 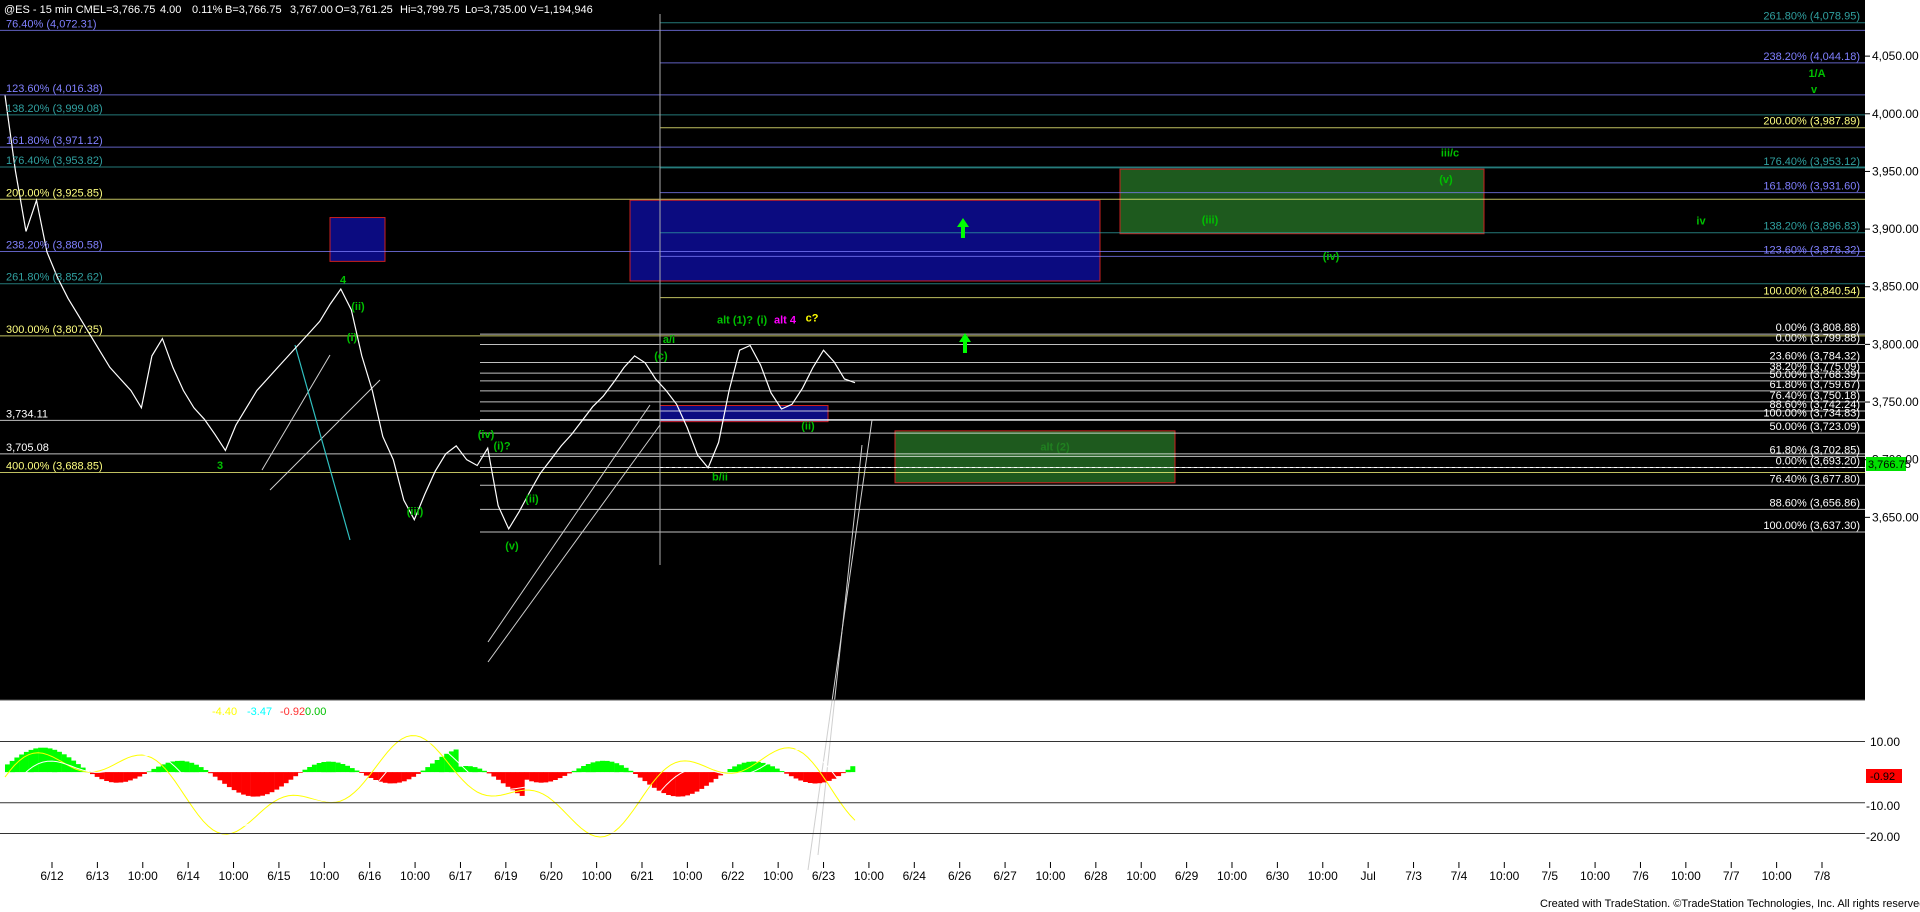 I want to click on fib-label-right-1: 238.20% (4,044.18), so click(x=1811, y=57).